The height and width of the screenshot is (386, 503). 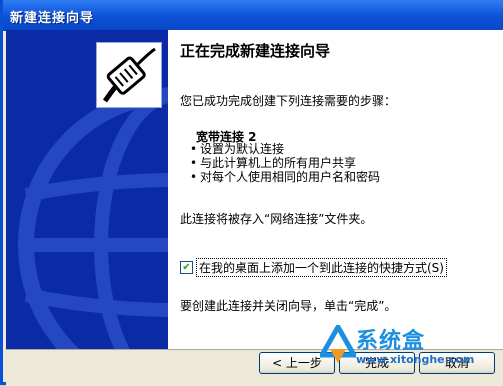 What do you see at coordinates (276, 219) in the screenshot?
I see `saved-location-text: 此连接将被存入“网络连接”文件夹。` at bounding box center [276, 219].